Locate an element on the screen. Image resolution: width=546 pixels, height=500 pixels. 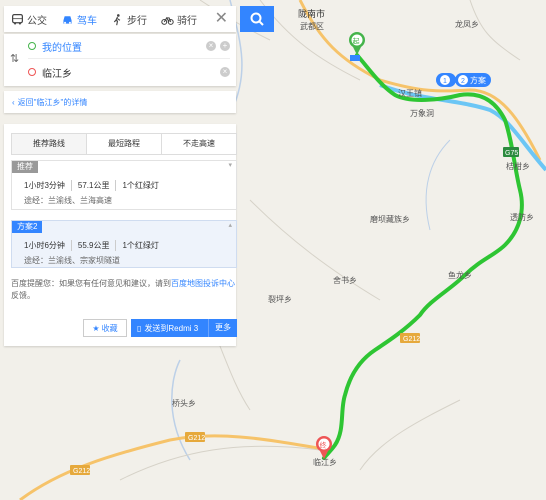
end-input: 临江乡 is located at coordinates (129, 72).